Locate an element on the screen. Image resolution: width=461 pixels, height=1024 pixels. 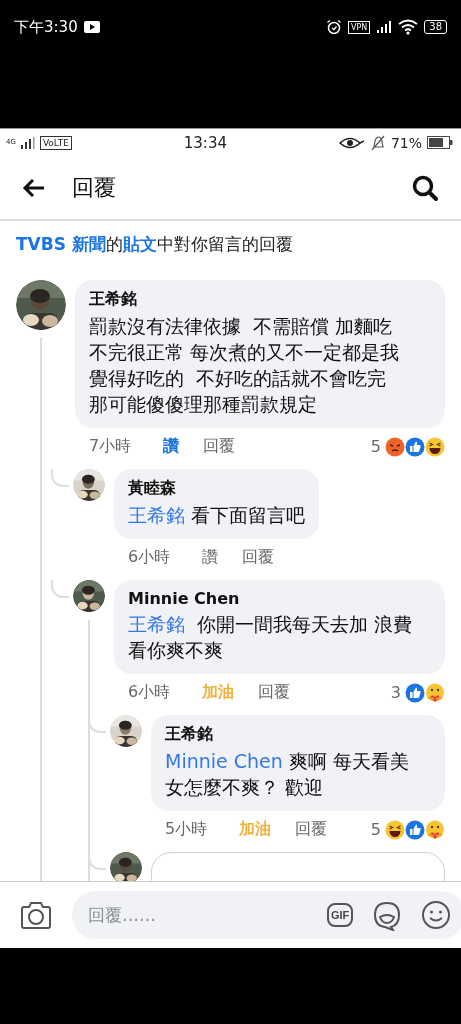
vpn-badge: VPN is located at coordinates (359, 27).